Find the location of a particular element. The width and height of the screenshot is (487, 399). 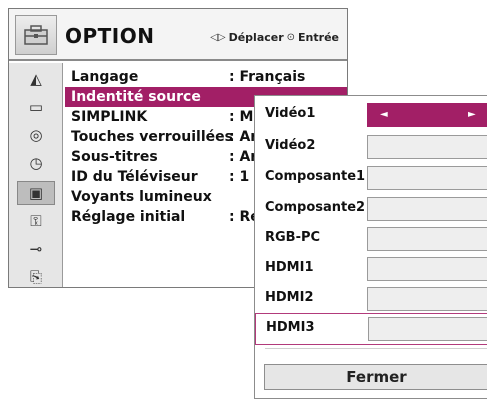

key-hint: ◁▷ Déplacer ⊙ Entrée is located at coordinates (274, 37).